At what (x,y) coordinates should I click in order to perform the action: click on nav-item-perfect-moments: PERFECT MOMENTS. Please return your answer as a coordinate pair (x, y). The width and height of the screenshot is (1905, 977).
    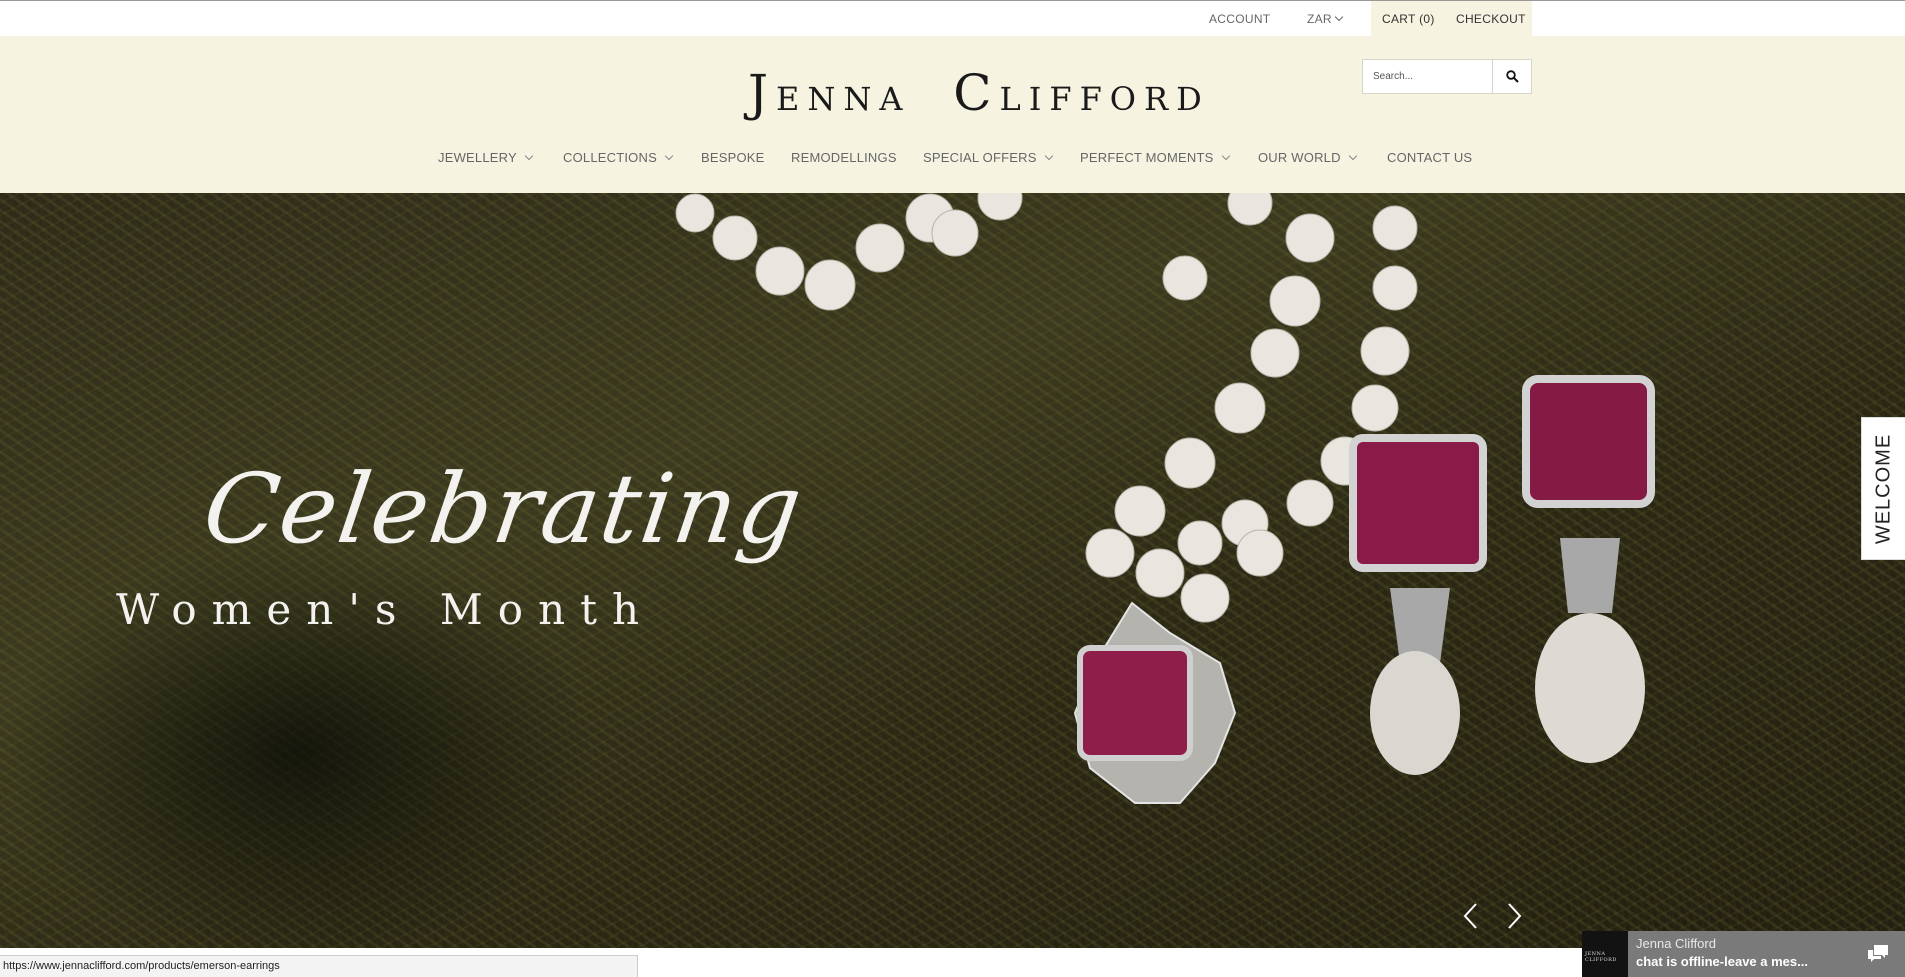
    Looking at the image, I should click on (1155, 157).